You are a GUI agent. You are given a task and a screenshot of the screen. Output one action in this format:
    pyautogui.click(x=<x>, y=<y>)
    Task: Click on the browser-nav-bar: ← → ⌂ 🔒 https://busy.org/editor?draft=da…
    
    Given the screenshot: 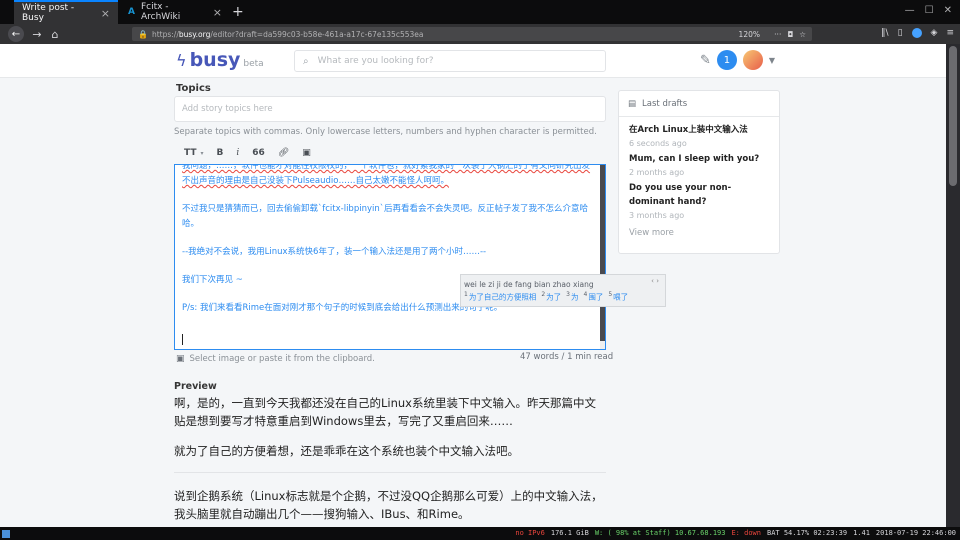 What is the action you would take?
    pyautogui.click(x=480, y=34)
    